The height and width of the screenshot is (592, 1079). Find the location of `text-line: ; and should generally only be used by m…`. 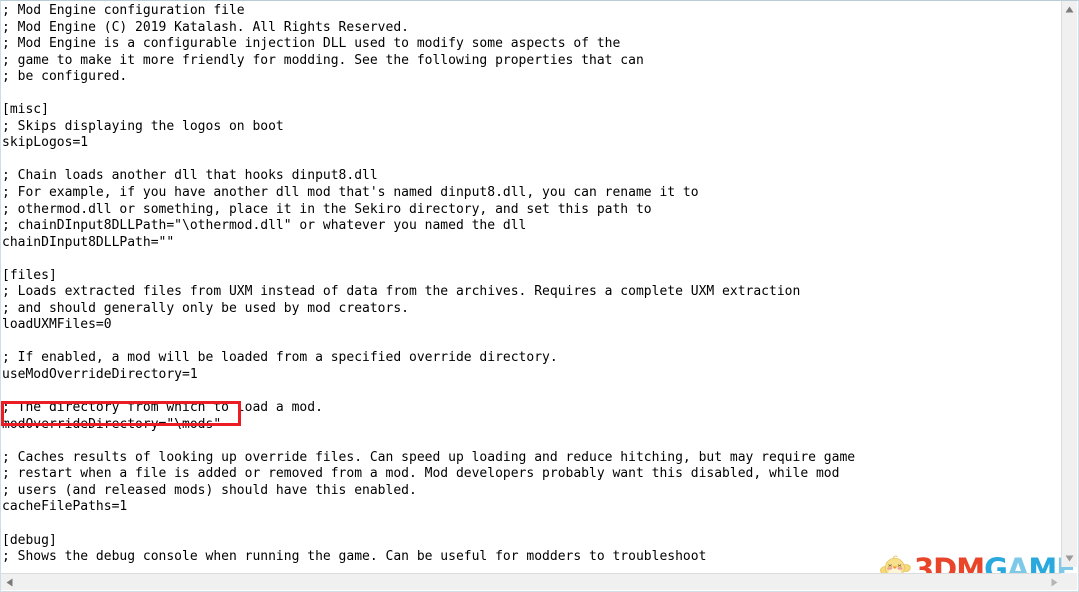

text-line: ; and should generally only be used by m… is located at coordinates (205, 308).